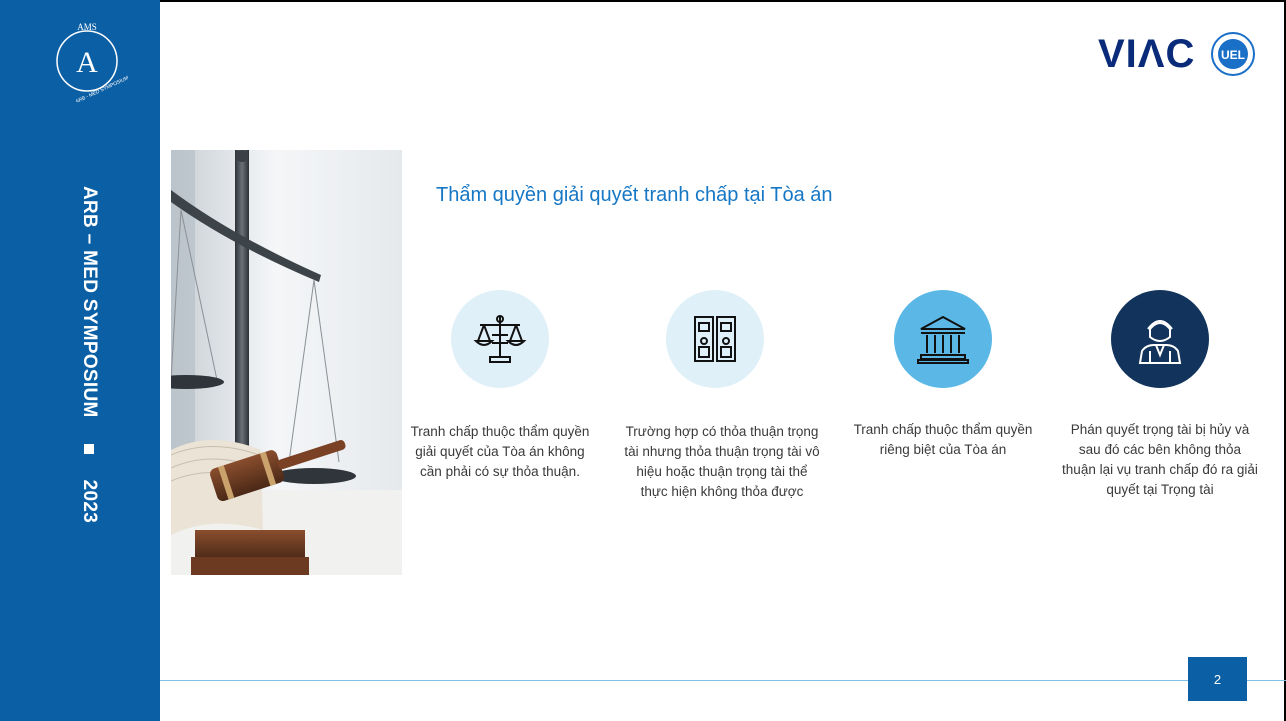  What do you see at coordinates (87, 62) in the screenshot?
I see `svg-text: A` at bounding box center [87, 62].